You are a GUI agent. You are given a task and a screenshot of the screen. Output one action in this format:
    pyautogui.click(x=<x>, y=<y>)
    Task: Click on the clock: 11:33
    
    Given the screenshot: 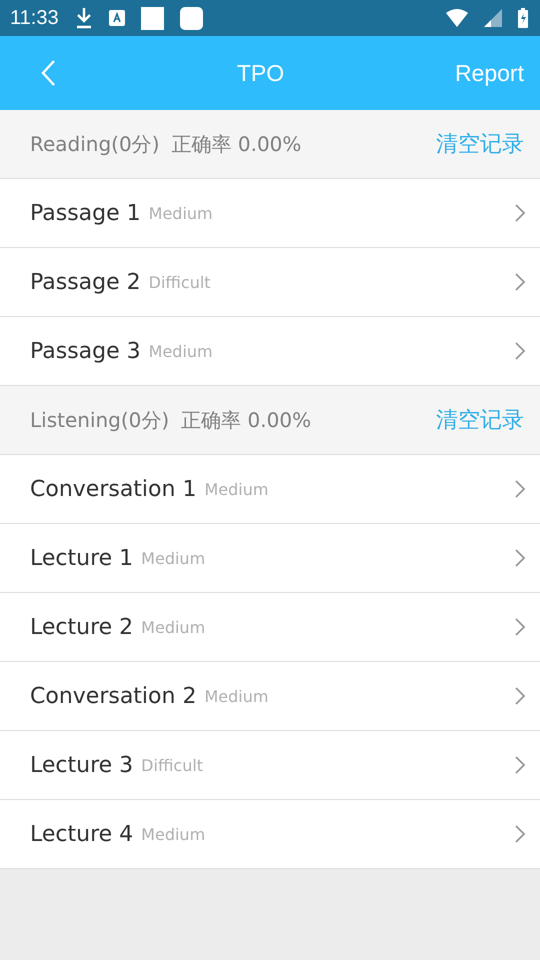 What is the action you would take?
    pyautogui.click(x=34, y=18)
    